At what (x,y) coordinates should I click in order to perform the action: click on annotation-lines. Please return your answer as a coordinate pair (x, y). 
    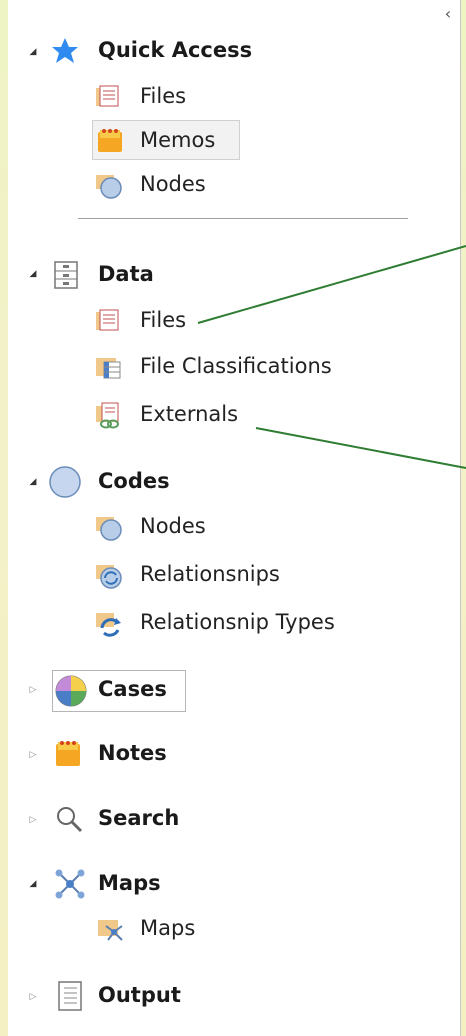
    Looking at the image, I should click on (331, 357).